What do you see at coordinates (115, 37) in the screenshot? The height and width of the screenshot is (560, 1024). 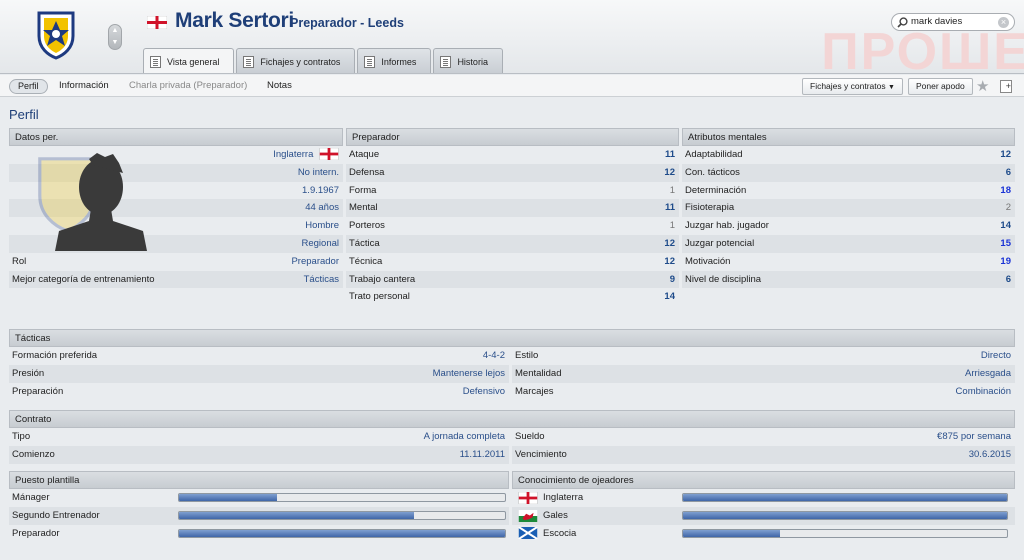 I see `player-scroll-arrows: ▲ ▼` at bounding box center [115, 37].